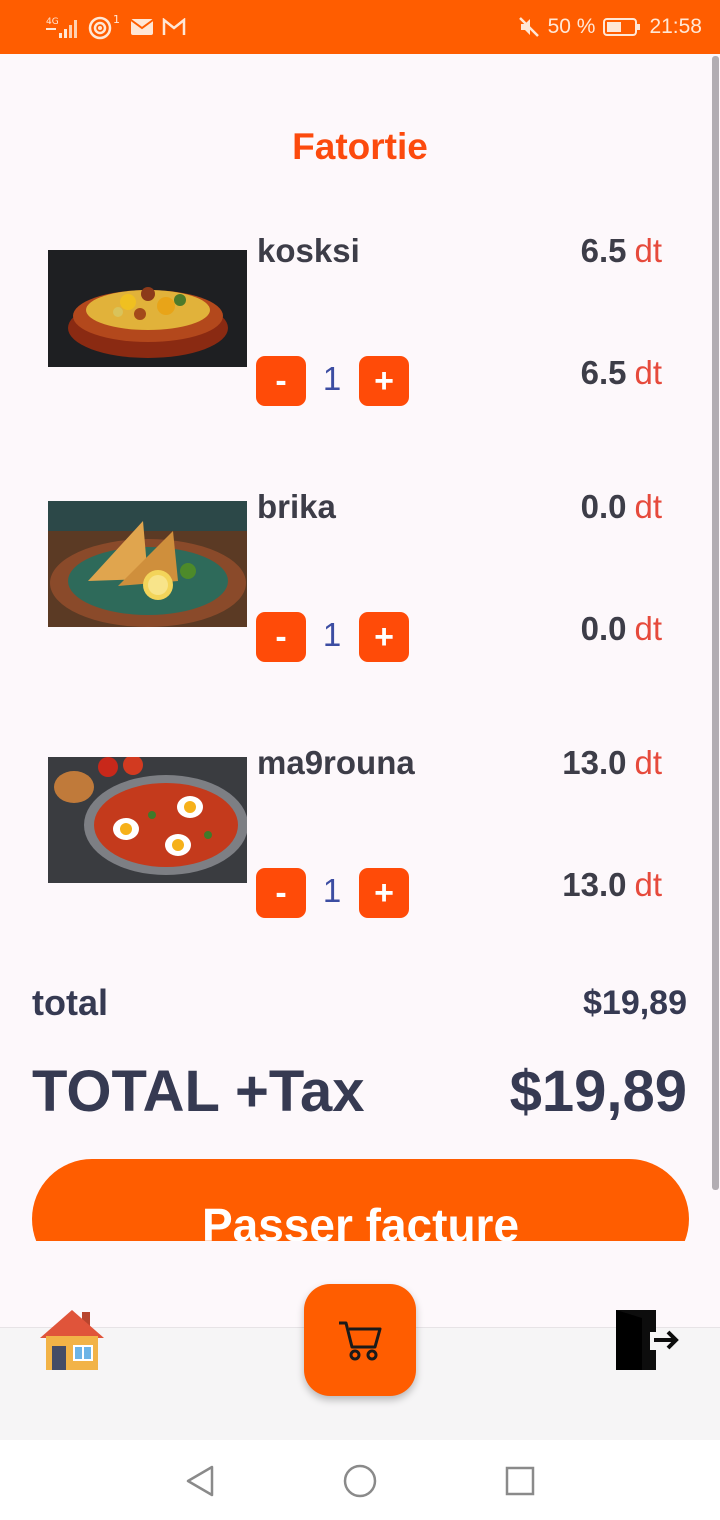  Describe the element at coordinates (63, 27) in the screenshot. I see `signal-icon: 4G` at that location.